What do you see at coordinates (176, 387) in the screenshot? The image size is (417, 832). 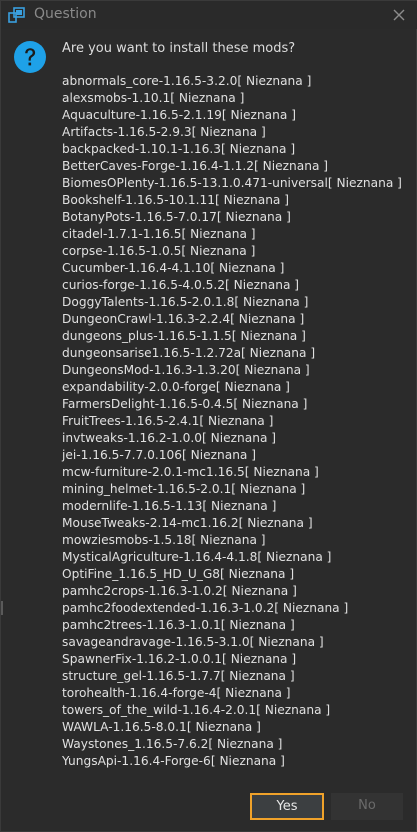 I see `mod-list-item: expandability-2.0.0-forge[ Nieznana ]` at bounding box center [176, 387].